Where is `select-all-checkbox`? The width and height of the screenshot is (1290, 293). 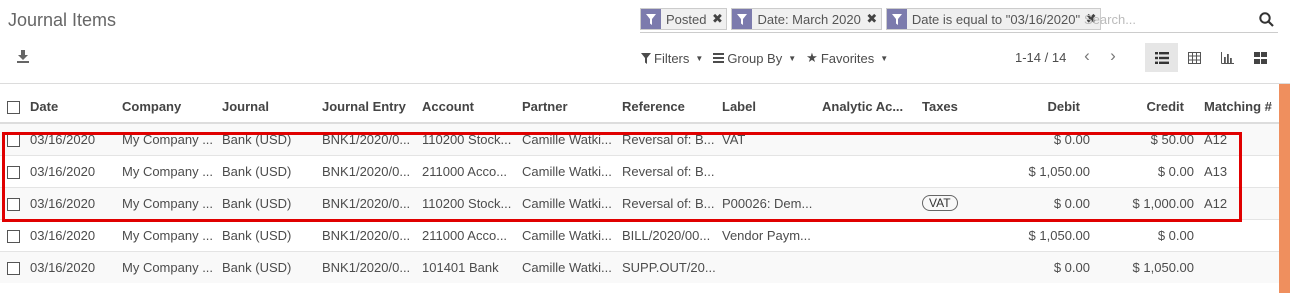 select-all-checkbox is located at coordinates (13, 107).